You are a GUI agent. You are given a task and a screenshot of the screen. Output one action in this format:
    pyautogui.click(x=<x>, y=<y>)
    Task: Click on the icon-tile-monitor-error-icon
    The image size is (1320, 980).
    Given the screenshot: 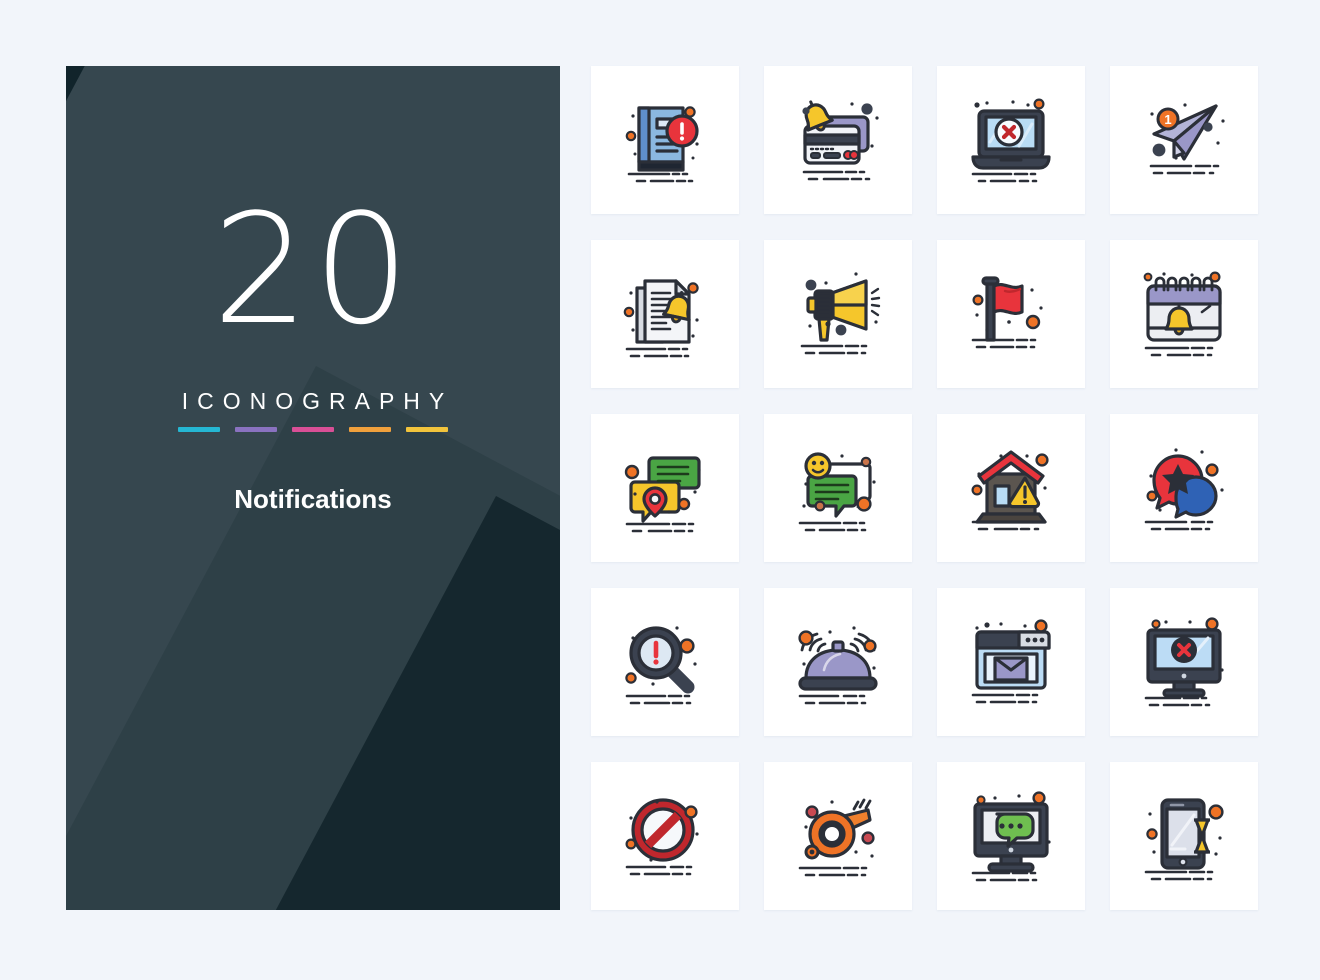 What is the action you would take?
    pyautogui.click(x=1184, y=662)
    